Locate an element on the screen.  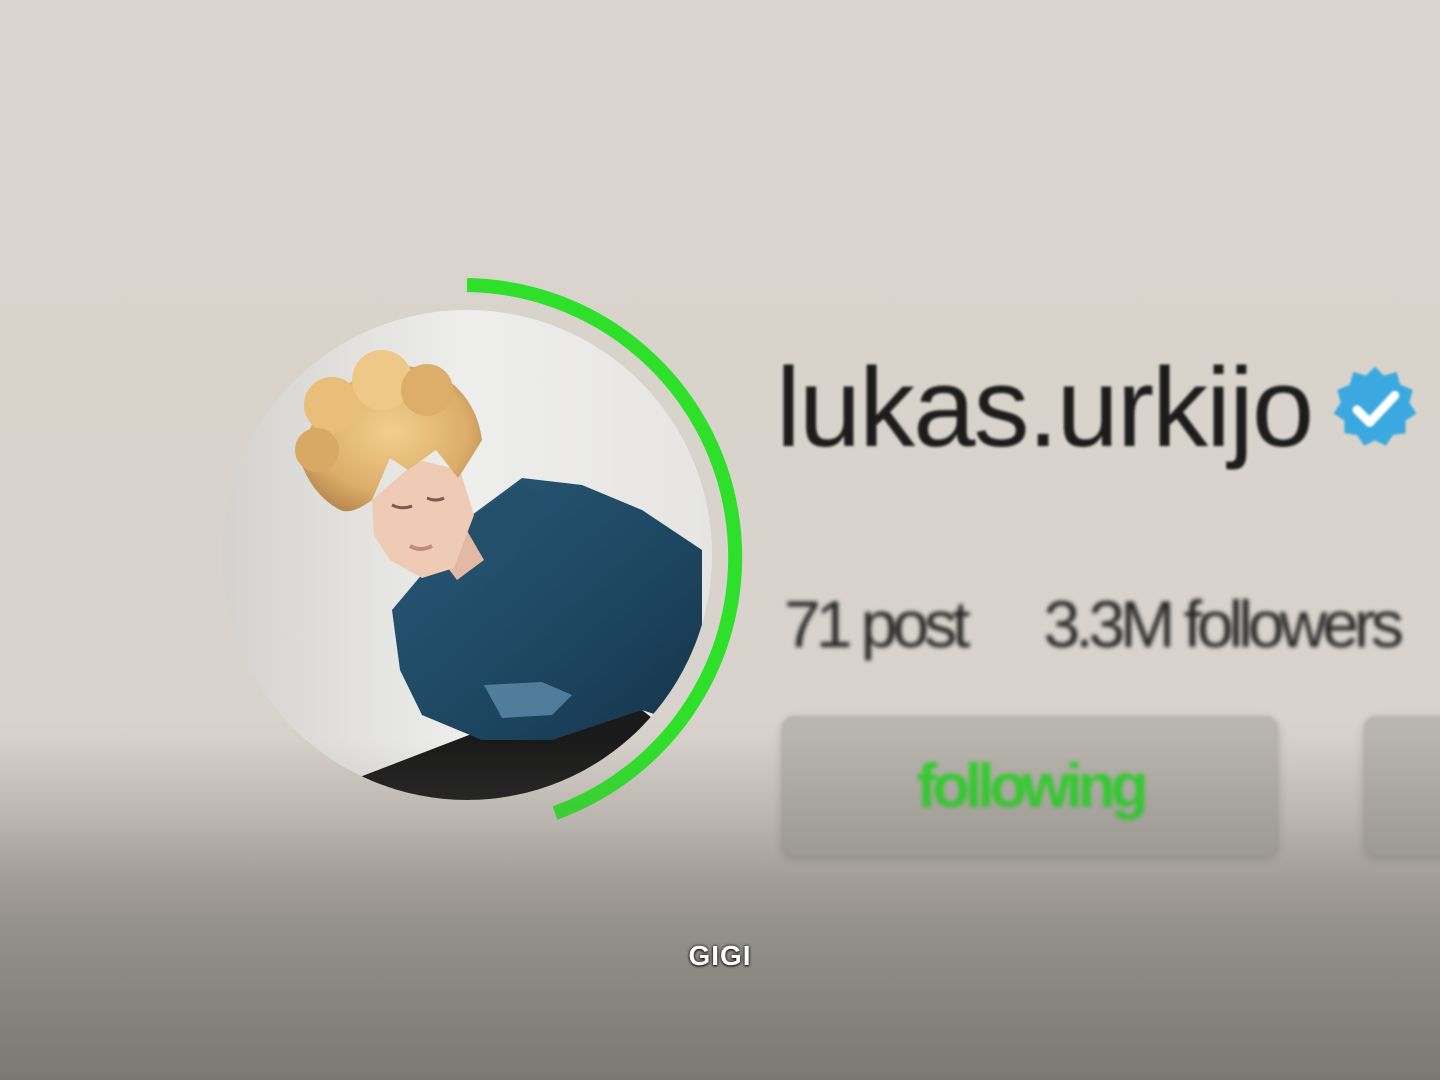
username: lukas.urkijo is located at coordinates (1045, 407).